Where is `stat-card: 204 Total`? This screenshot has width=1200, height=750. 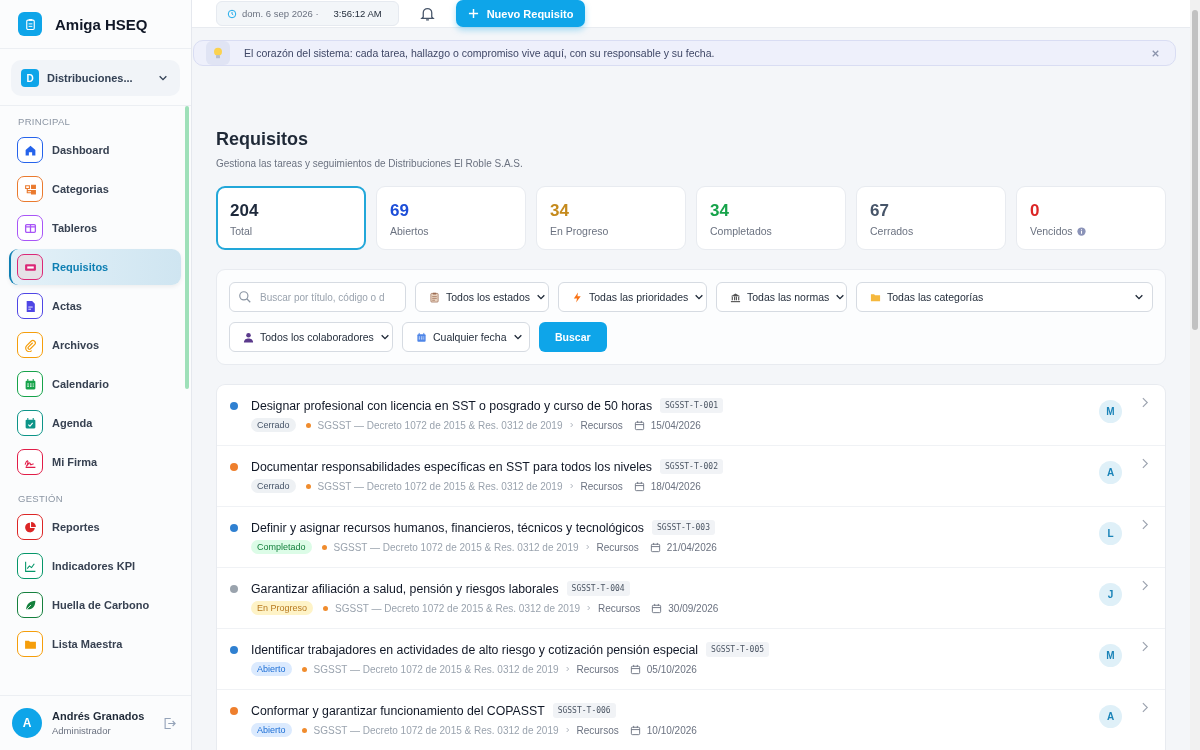 stat-card: 204 Total is located at coordinates (291, 218).